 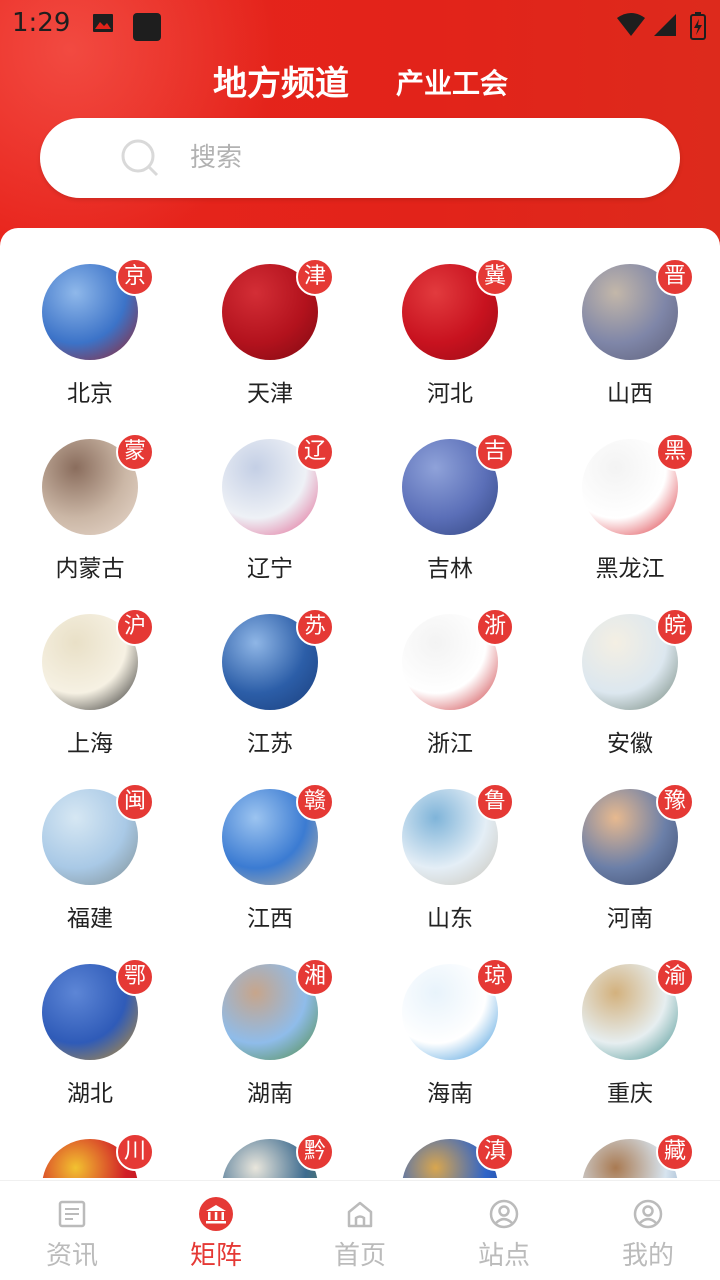 What do you see at coordinates (630, 842) in the screenshot?
I see `province-item: 豫河南` at bounding box center [630, 842].